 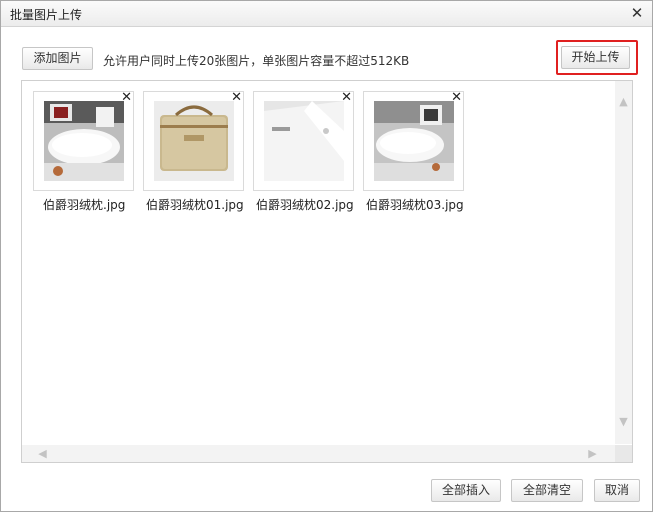 What do you see at coordinates (592, 453) in the screenshot?
I see `scroll-right-icon: ▶` at bounding box center [592, 453].